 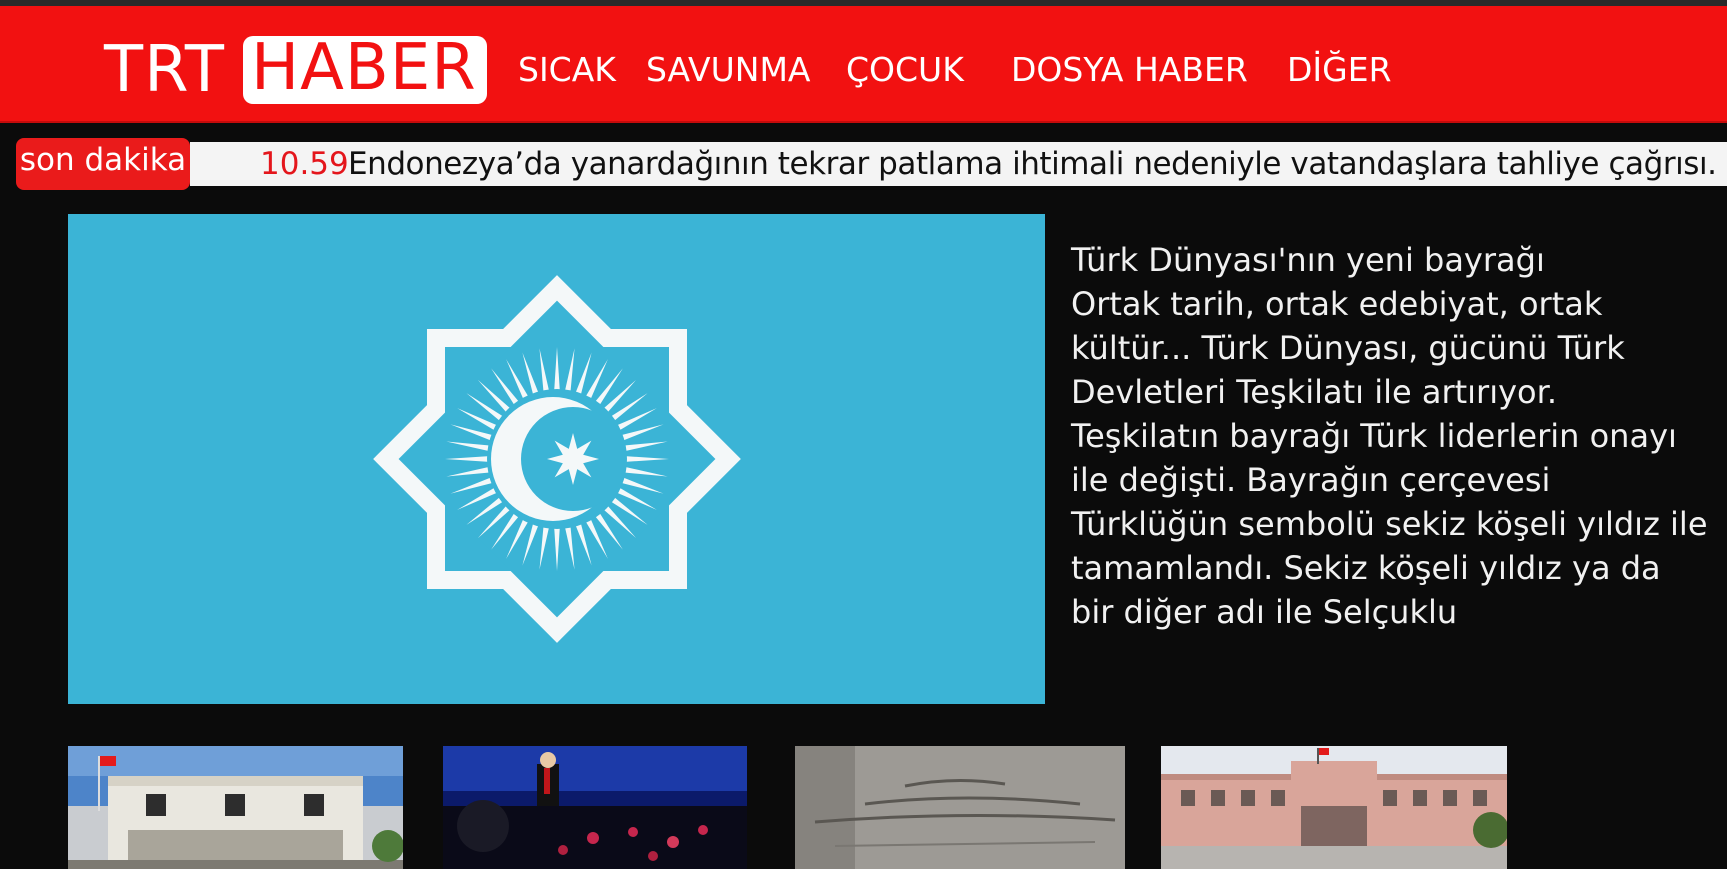 I want to click on nav-item-cocuk: ÇOCUK, so click(x=905, y=70).